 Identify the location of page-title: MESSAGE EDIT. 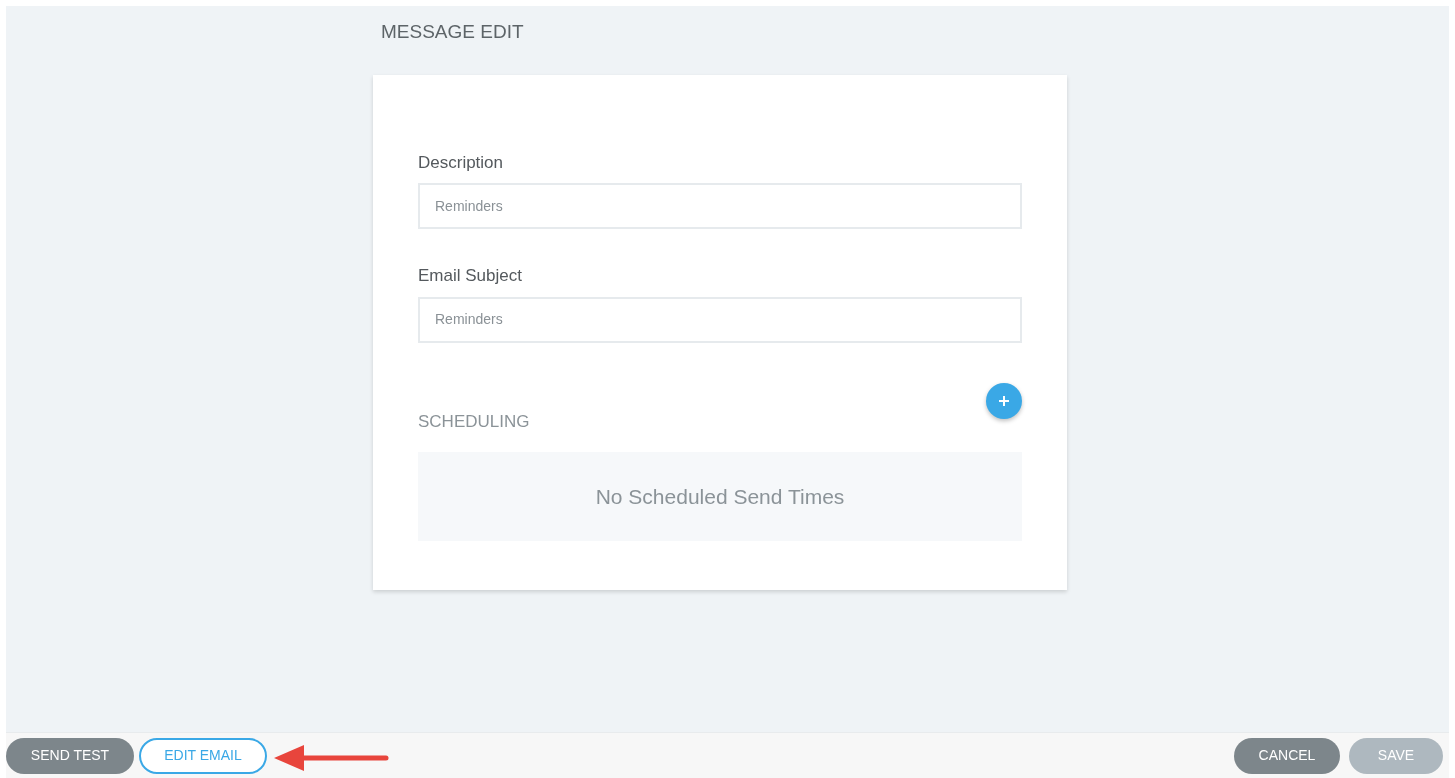
(452, 32).